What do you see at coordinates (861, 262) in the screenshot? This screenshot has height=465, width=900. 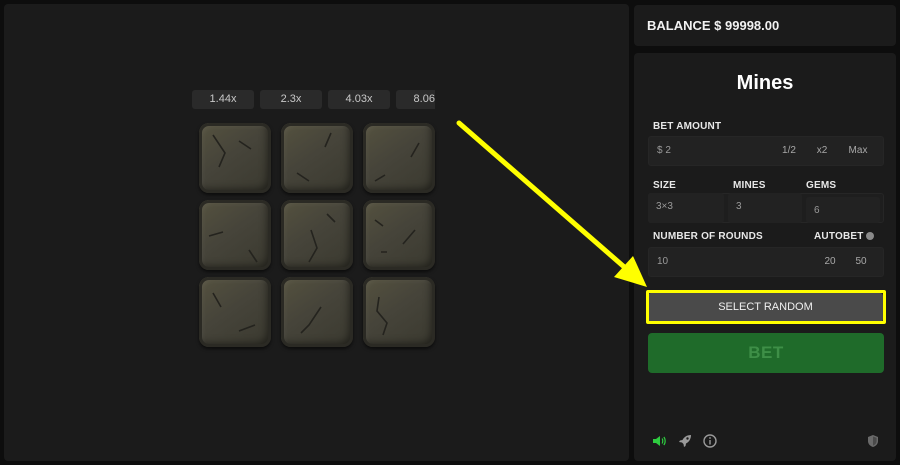 I see `rounds-50-button: 50` at bounding box center [861, 262].